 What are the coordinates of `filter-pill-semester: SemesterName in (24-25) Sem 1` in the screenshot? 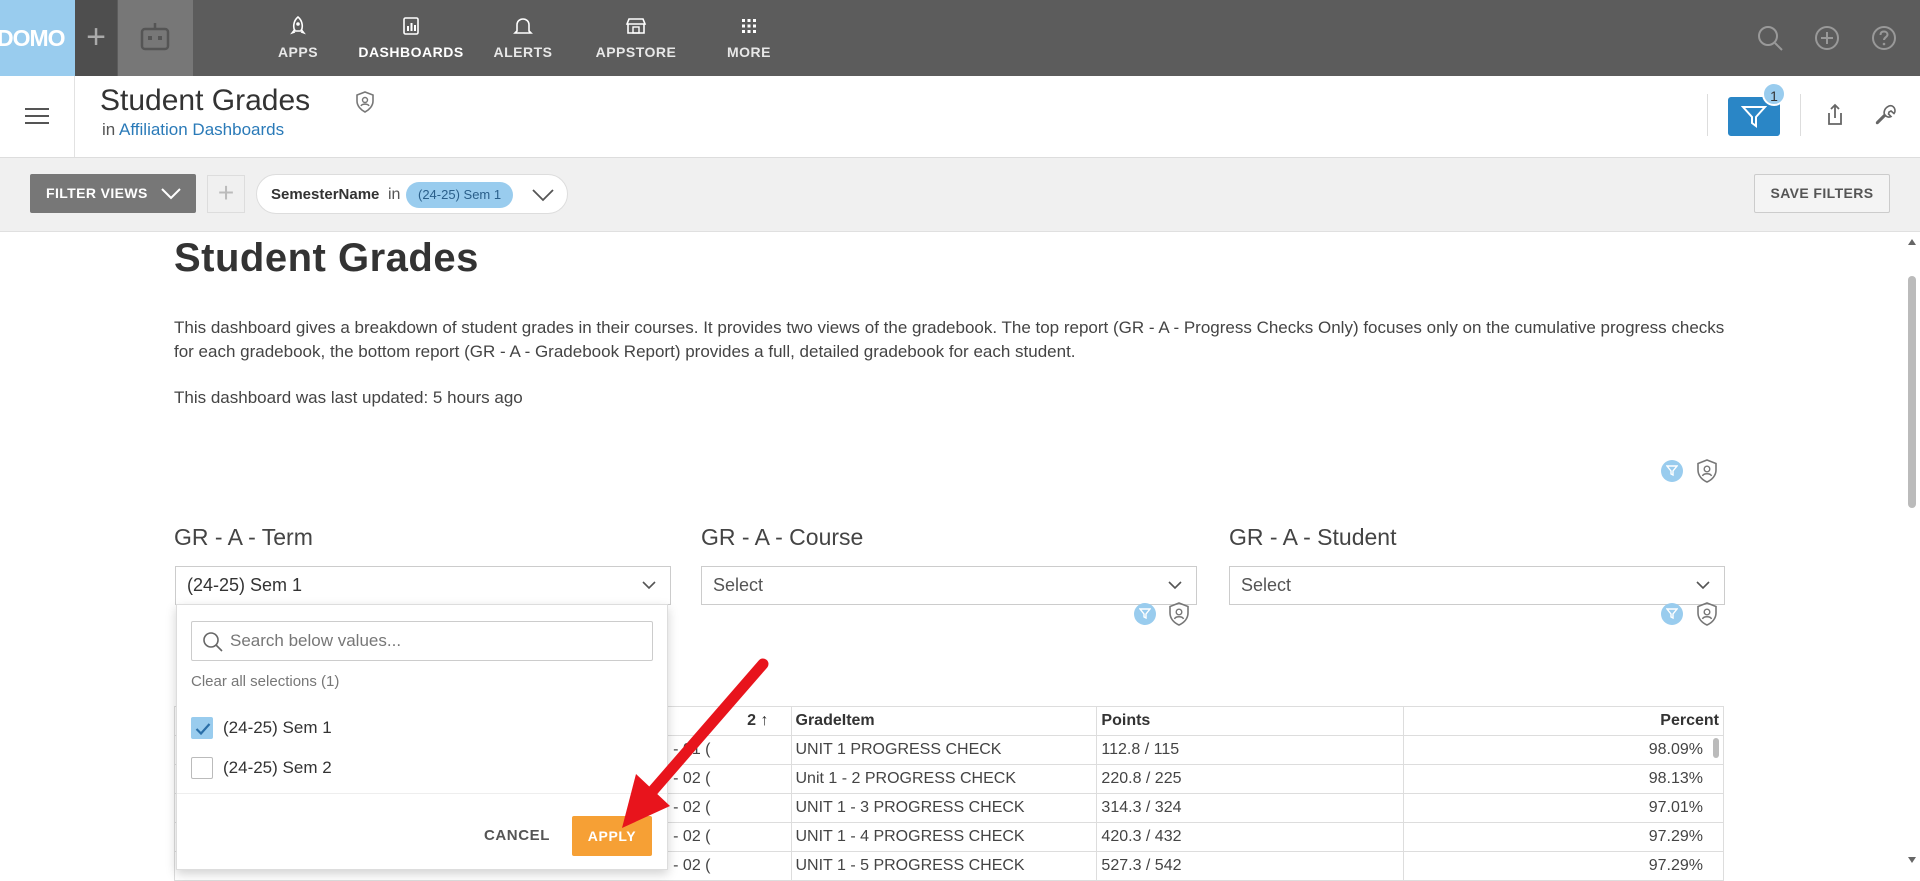 It's located at (412, 194).